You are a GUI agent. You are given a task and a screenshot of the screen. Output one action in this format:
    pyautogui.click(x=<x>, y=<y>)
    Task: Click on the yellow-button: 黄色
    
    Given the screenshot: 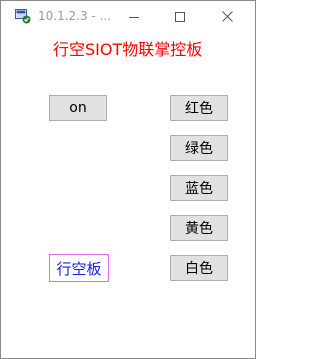 What is the action you would take?
    pyautogui.click(x=199, y=228)
    